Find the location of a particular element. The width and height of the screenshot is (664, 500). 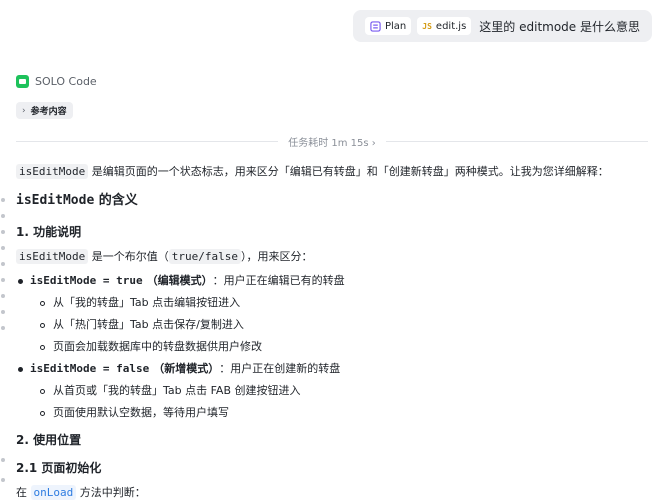

task-timer-divider: 任务耗时 1m 15s › is located at coordinates (332, 141).